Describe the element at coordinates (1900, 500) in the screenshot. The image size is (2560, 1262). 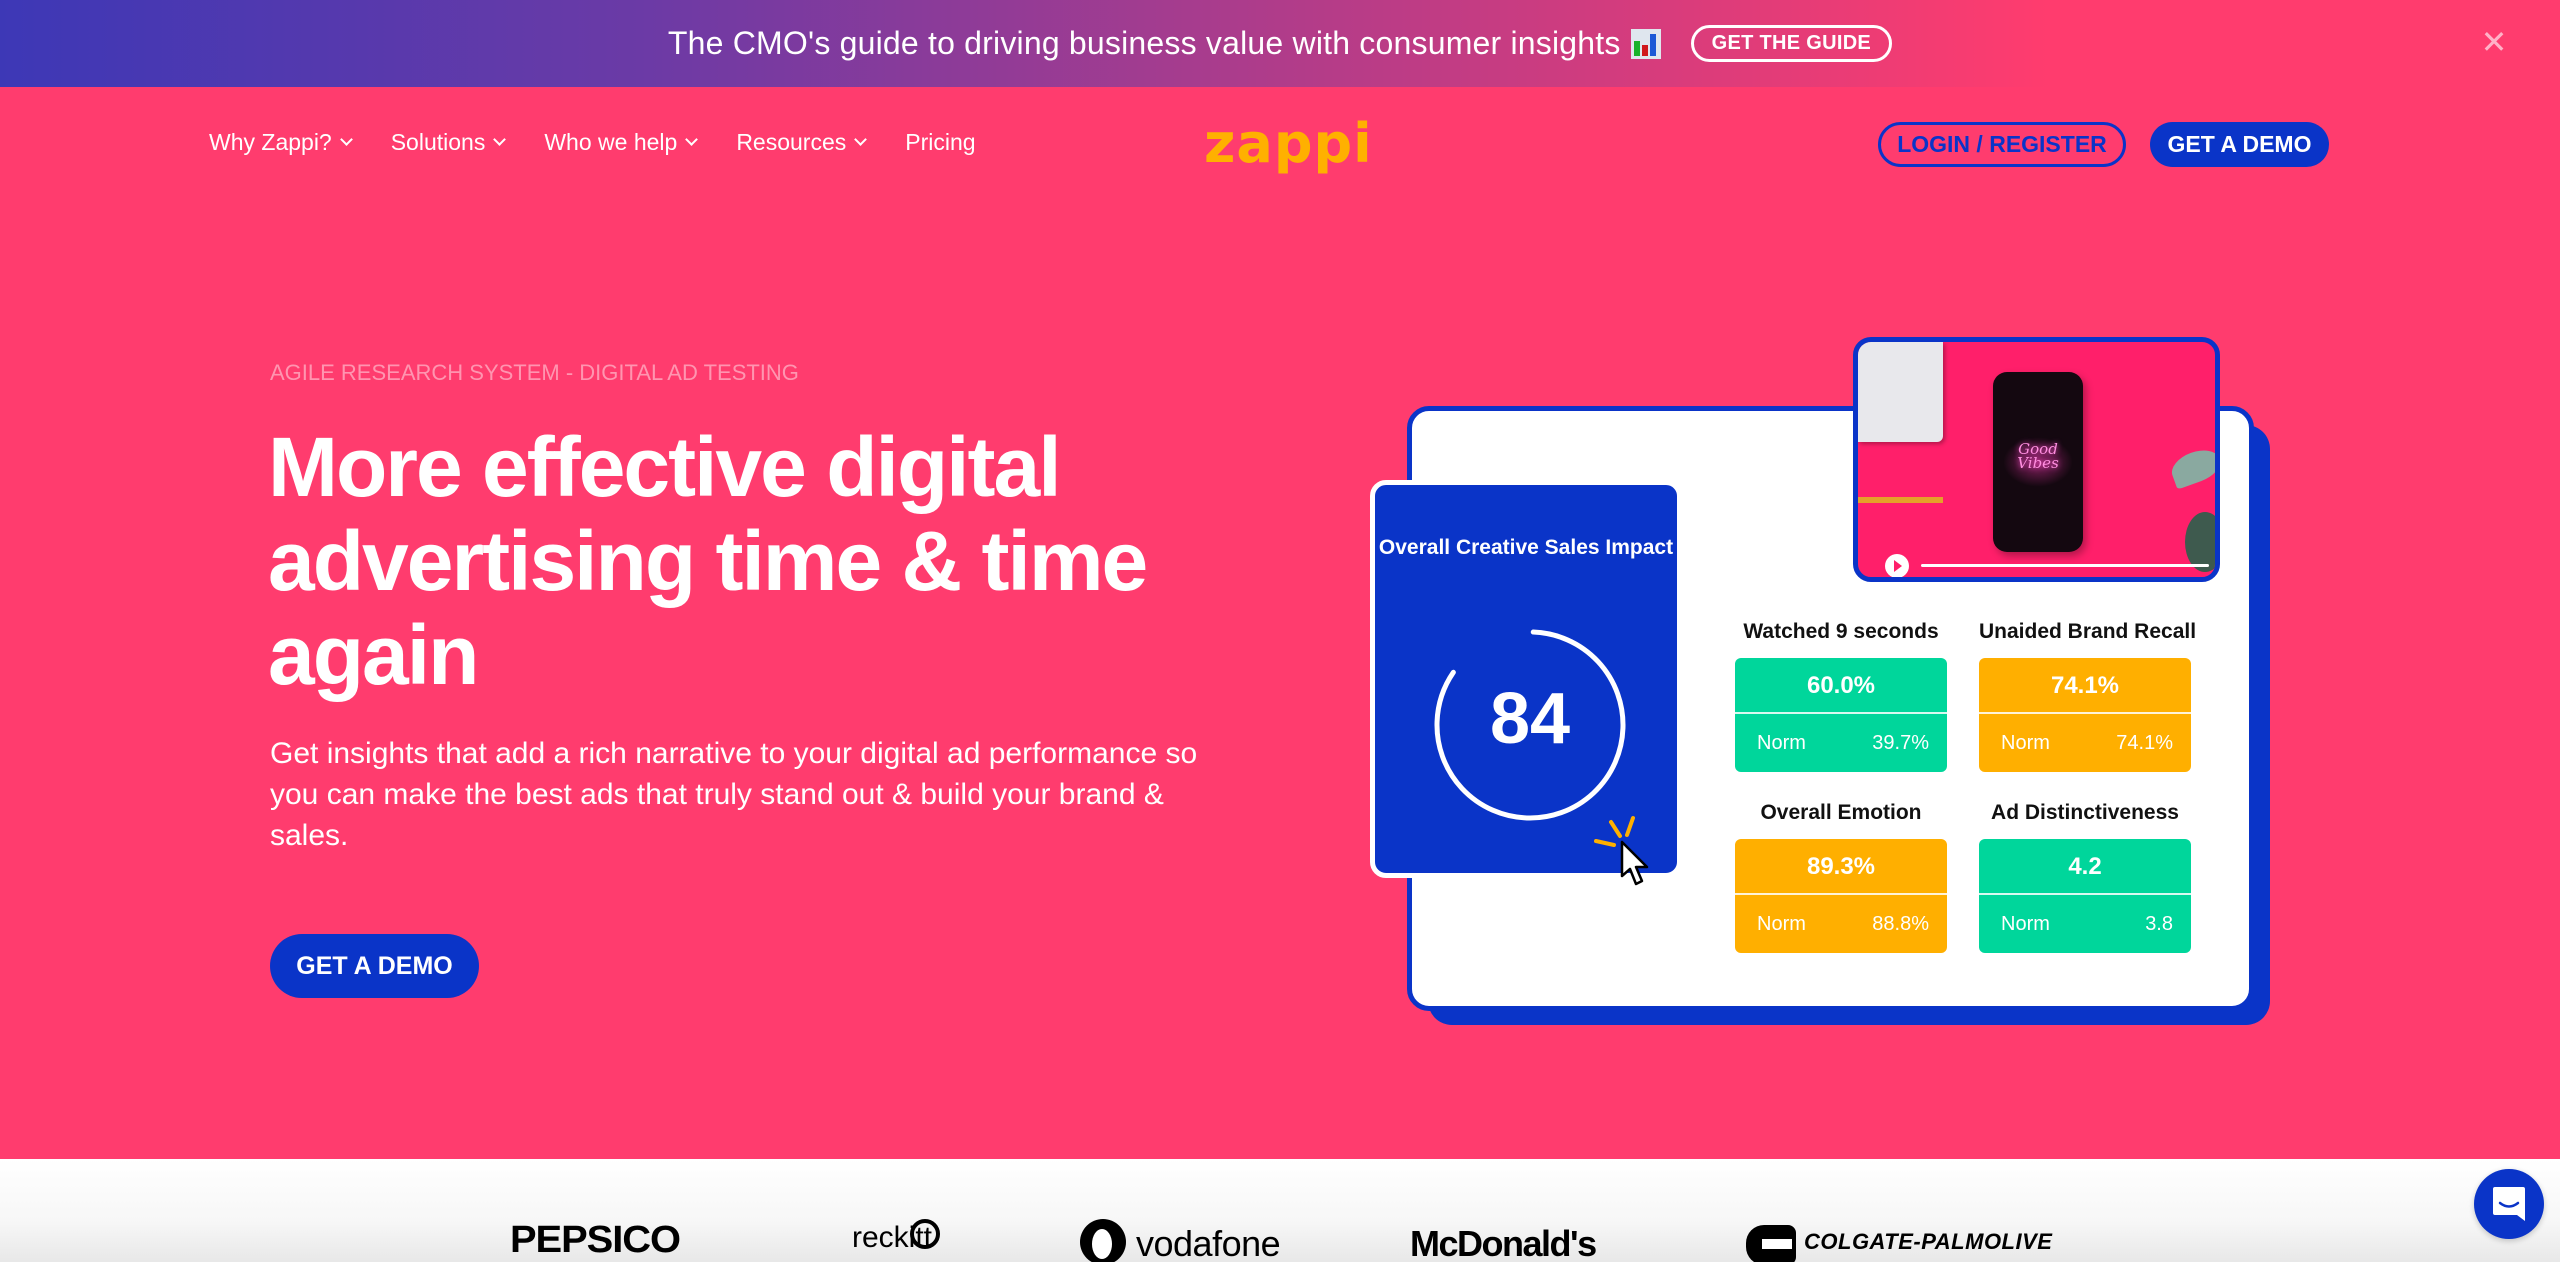
I see `pencil-image` at that location.